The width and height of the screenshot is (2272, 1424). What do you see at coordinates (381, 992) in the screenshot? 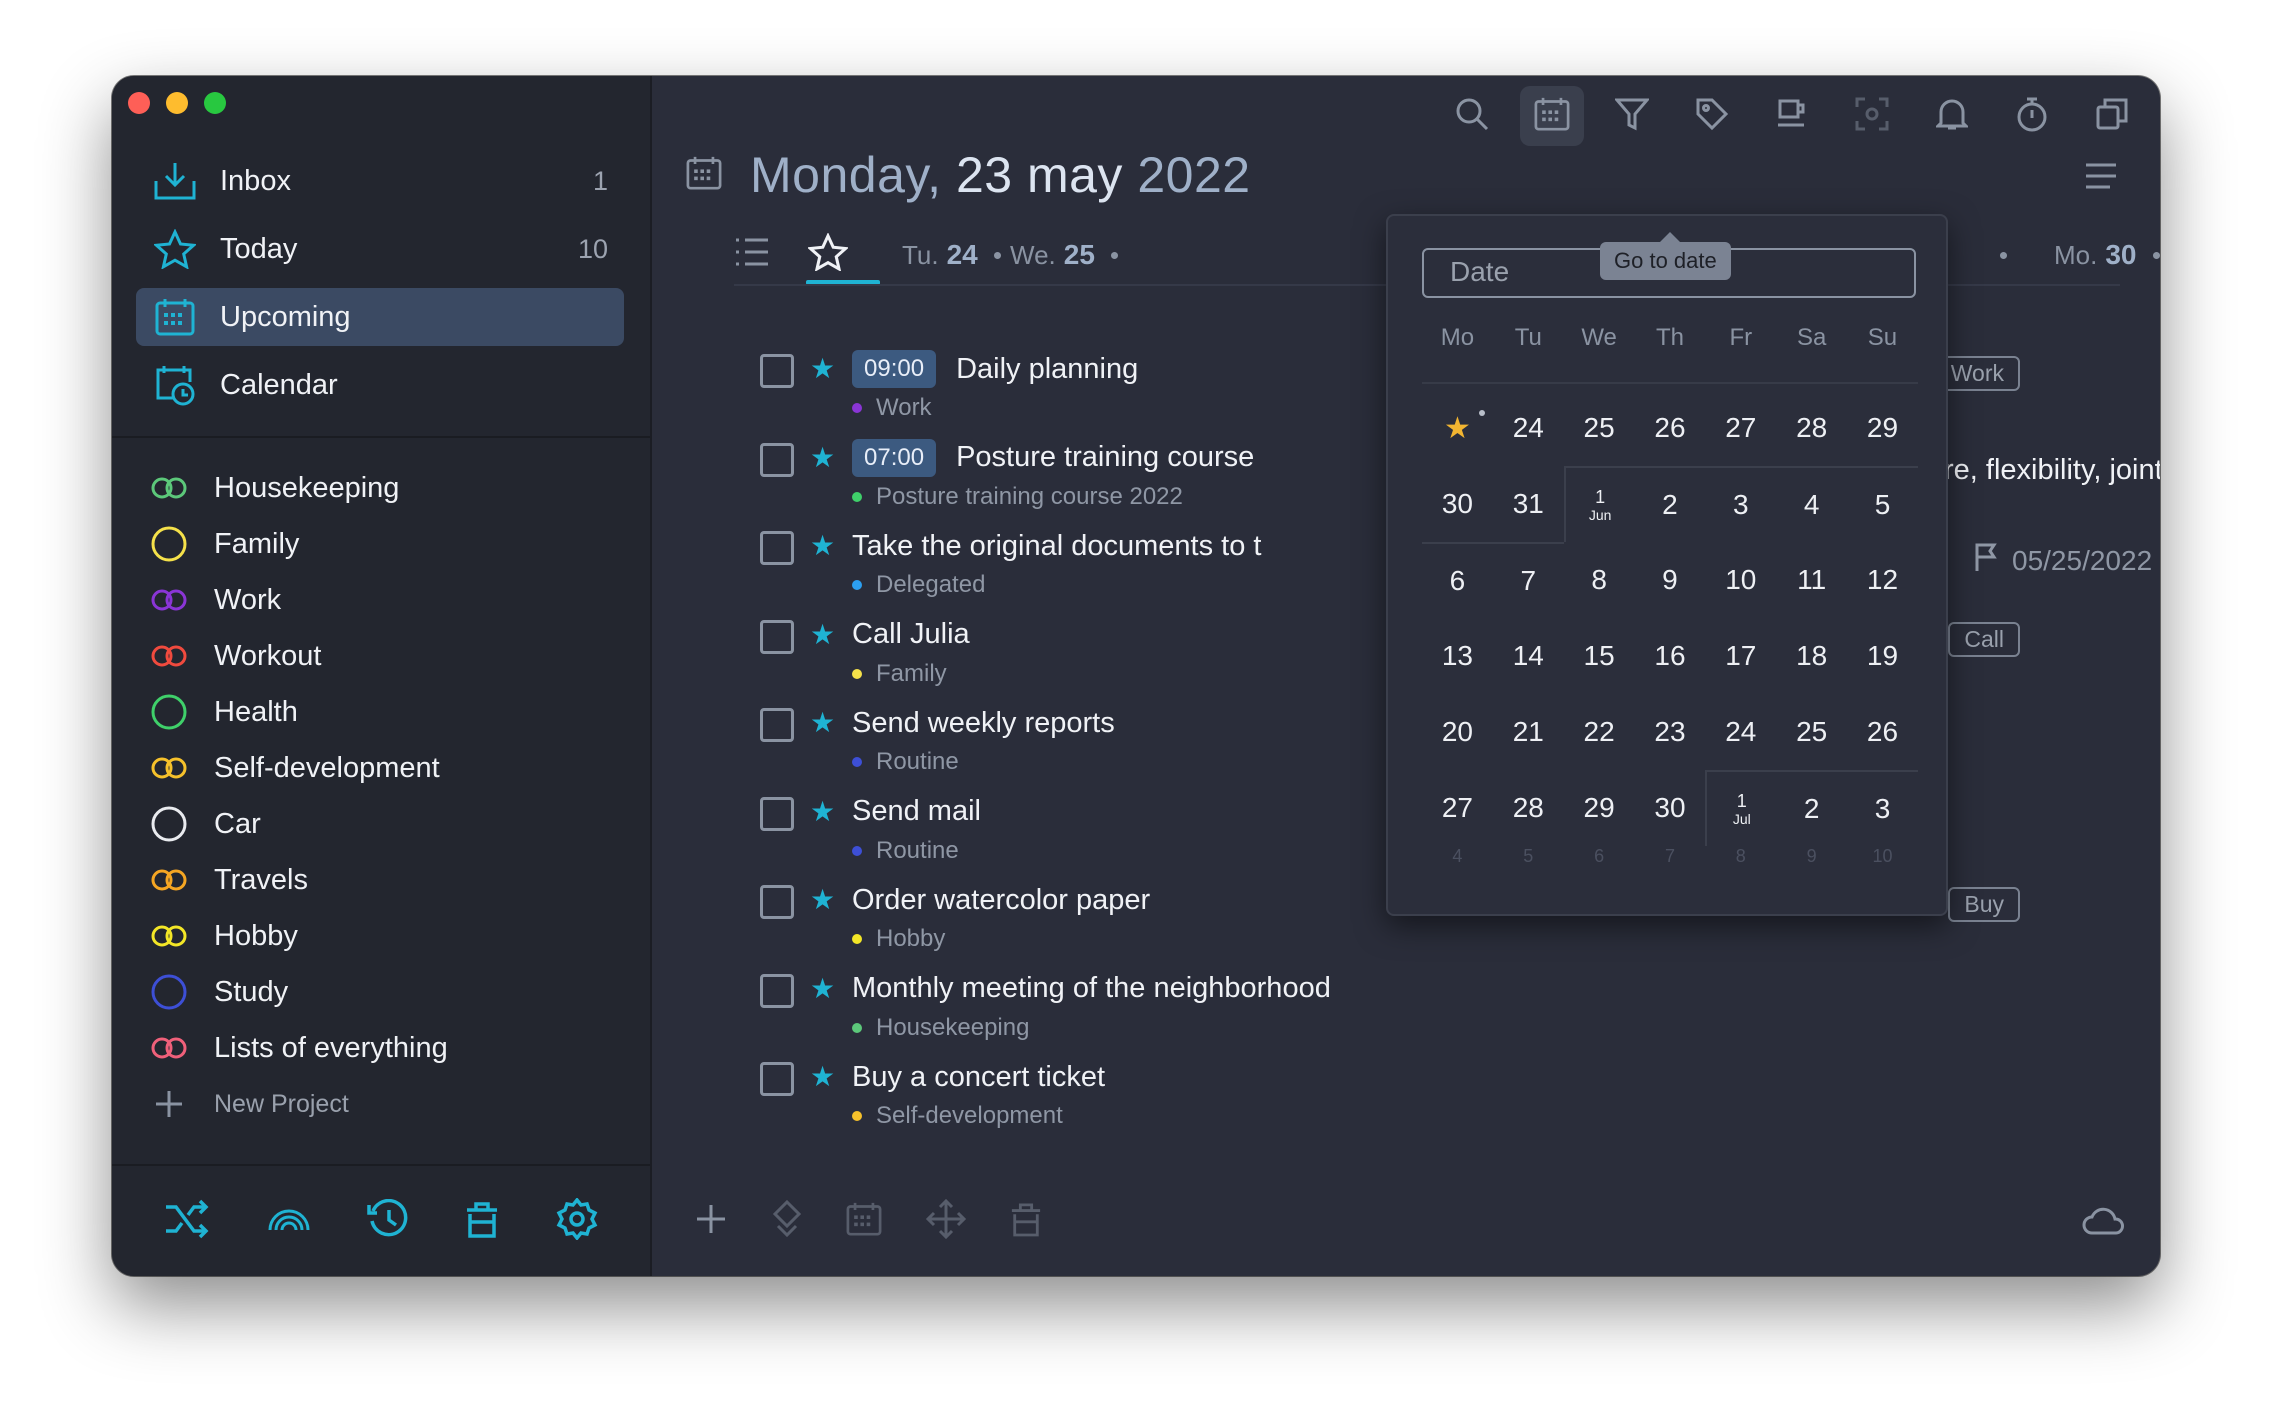
I see `sidebar-project-item: Study` at bounding box center [381, 992].